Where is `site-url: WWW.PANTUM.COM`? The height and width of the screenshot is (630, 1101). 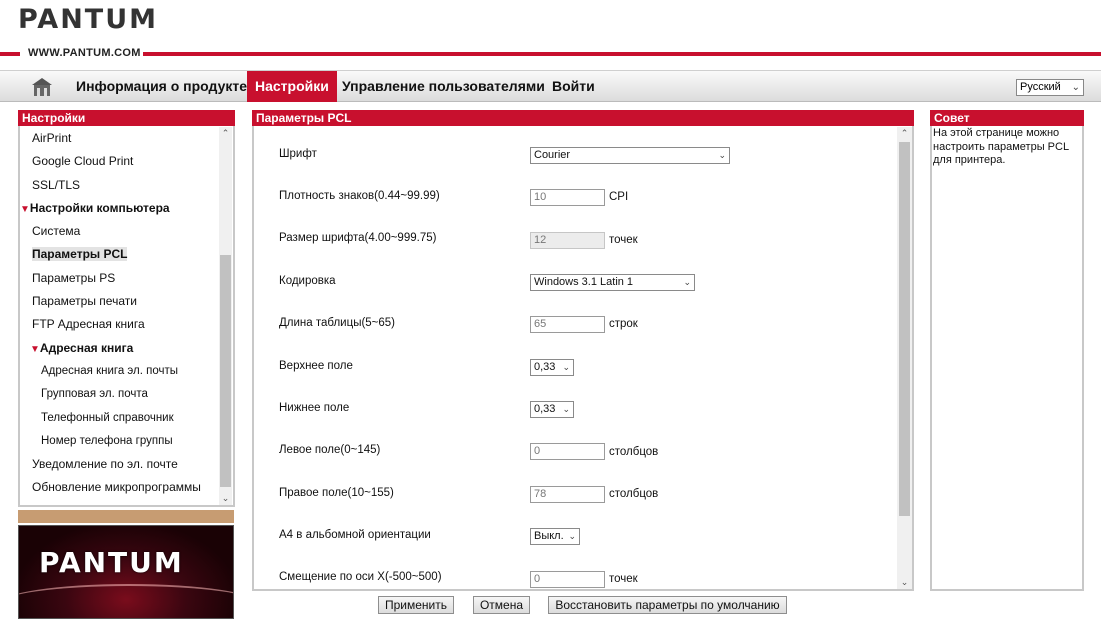 site-url: WWW.PANTUM.COM is located at coordinates (84, 53).